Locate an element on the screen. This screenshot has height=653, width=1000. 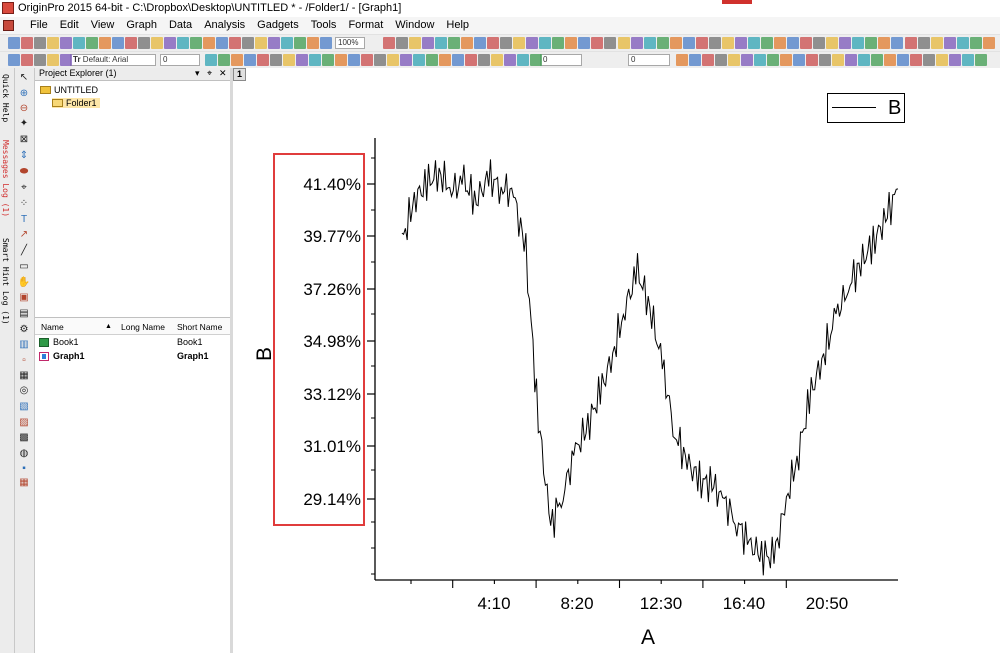
title-close-accent is located at coordinates (737, 2).